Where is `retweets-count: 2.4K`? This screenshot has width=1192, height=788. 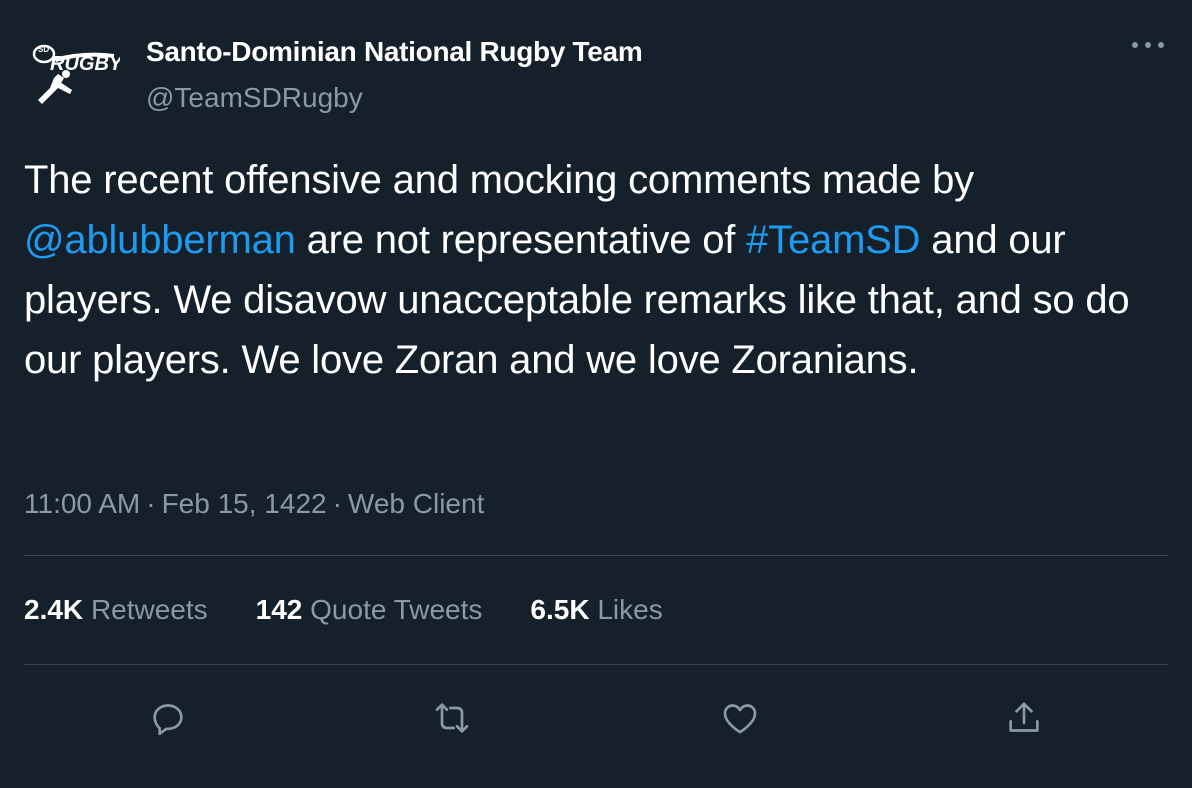
retweets-count: 2.4K is located at coordinates (54, 609).